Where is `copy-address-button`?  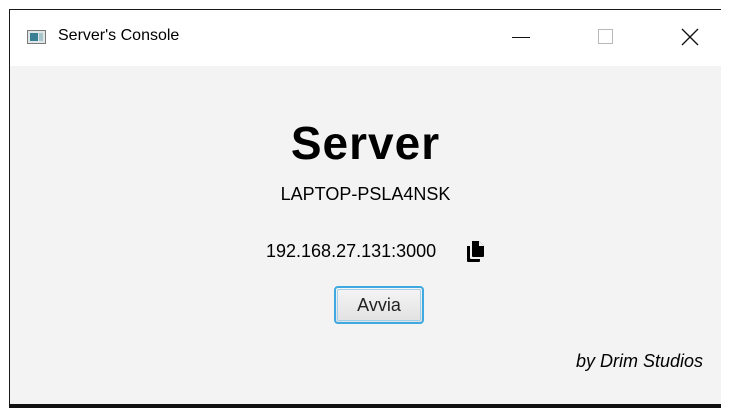 copy-address-button is located at coordinates (475, 251).